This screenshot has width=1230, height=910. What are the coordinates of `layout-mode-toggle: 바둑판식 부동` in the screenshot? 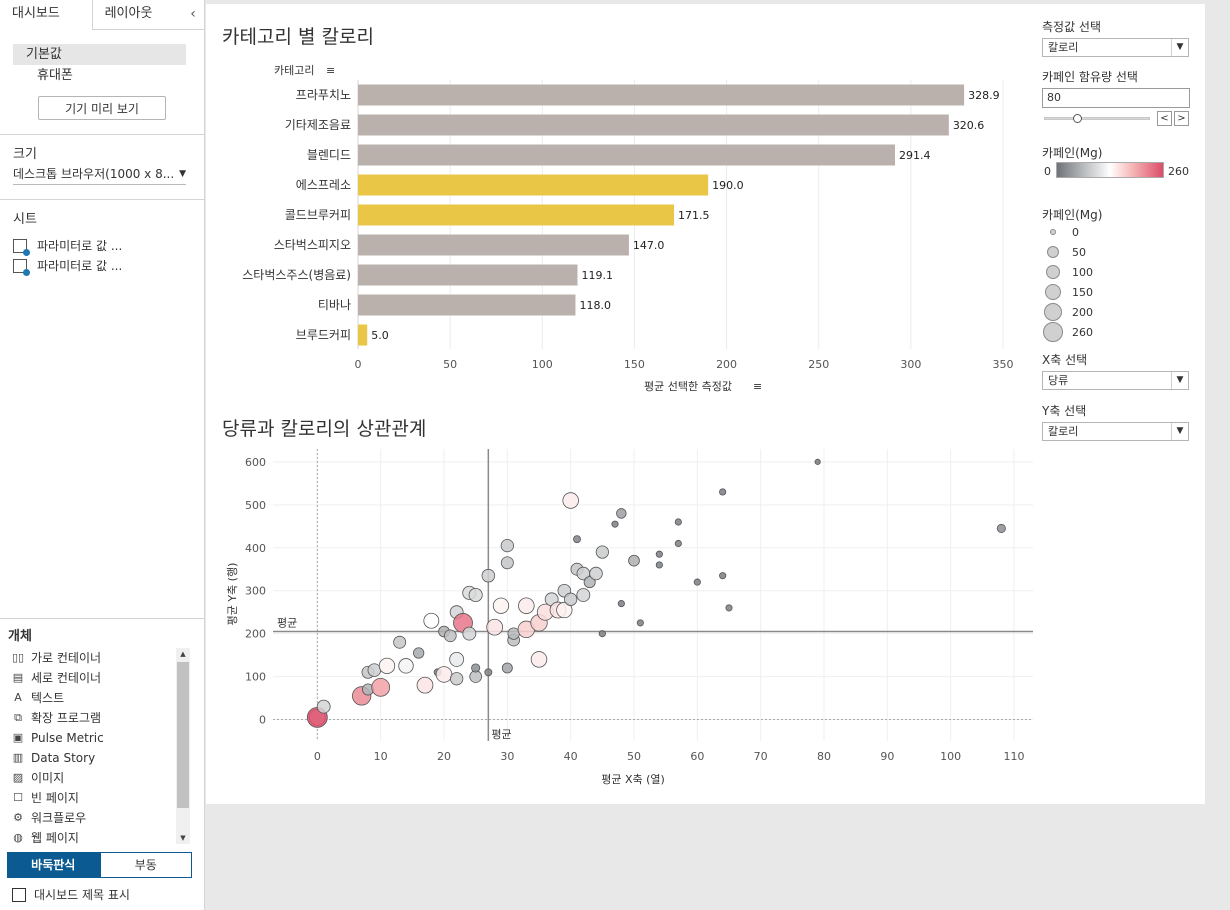 It's located at (99, 865).